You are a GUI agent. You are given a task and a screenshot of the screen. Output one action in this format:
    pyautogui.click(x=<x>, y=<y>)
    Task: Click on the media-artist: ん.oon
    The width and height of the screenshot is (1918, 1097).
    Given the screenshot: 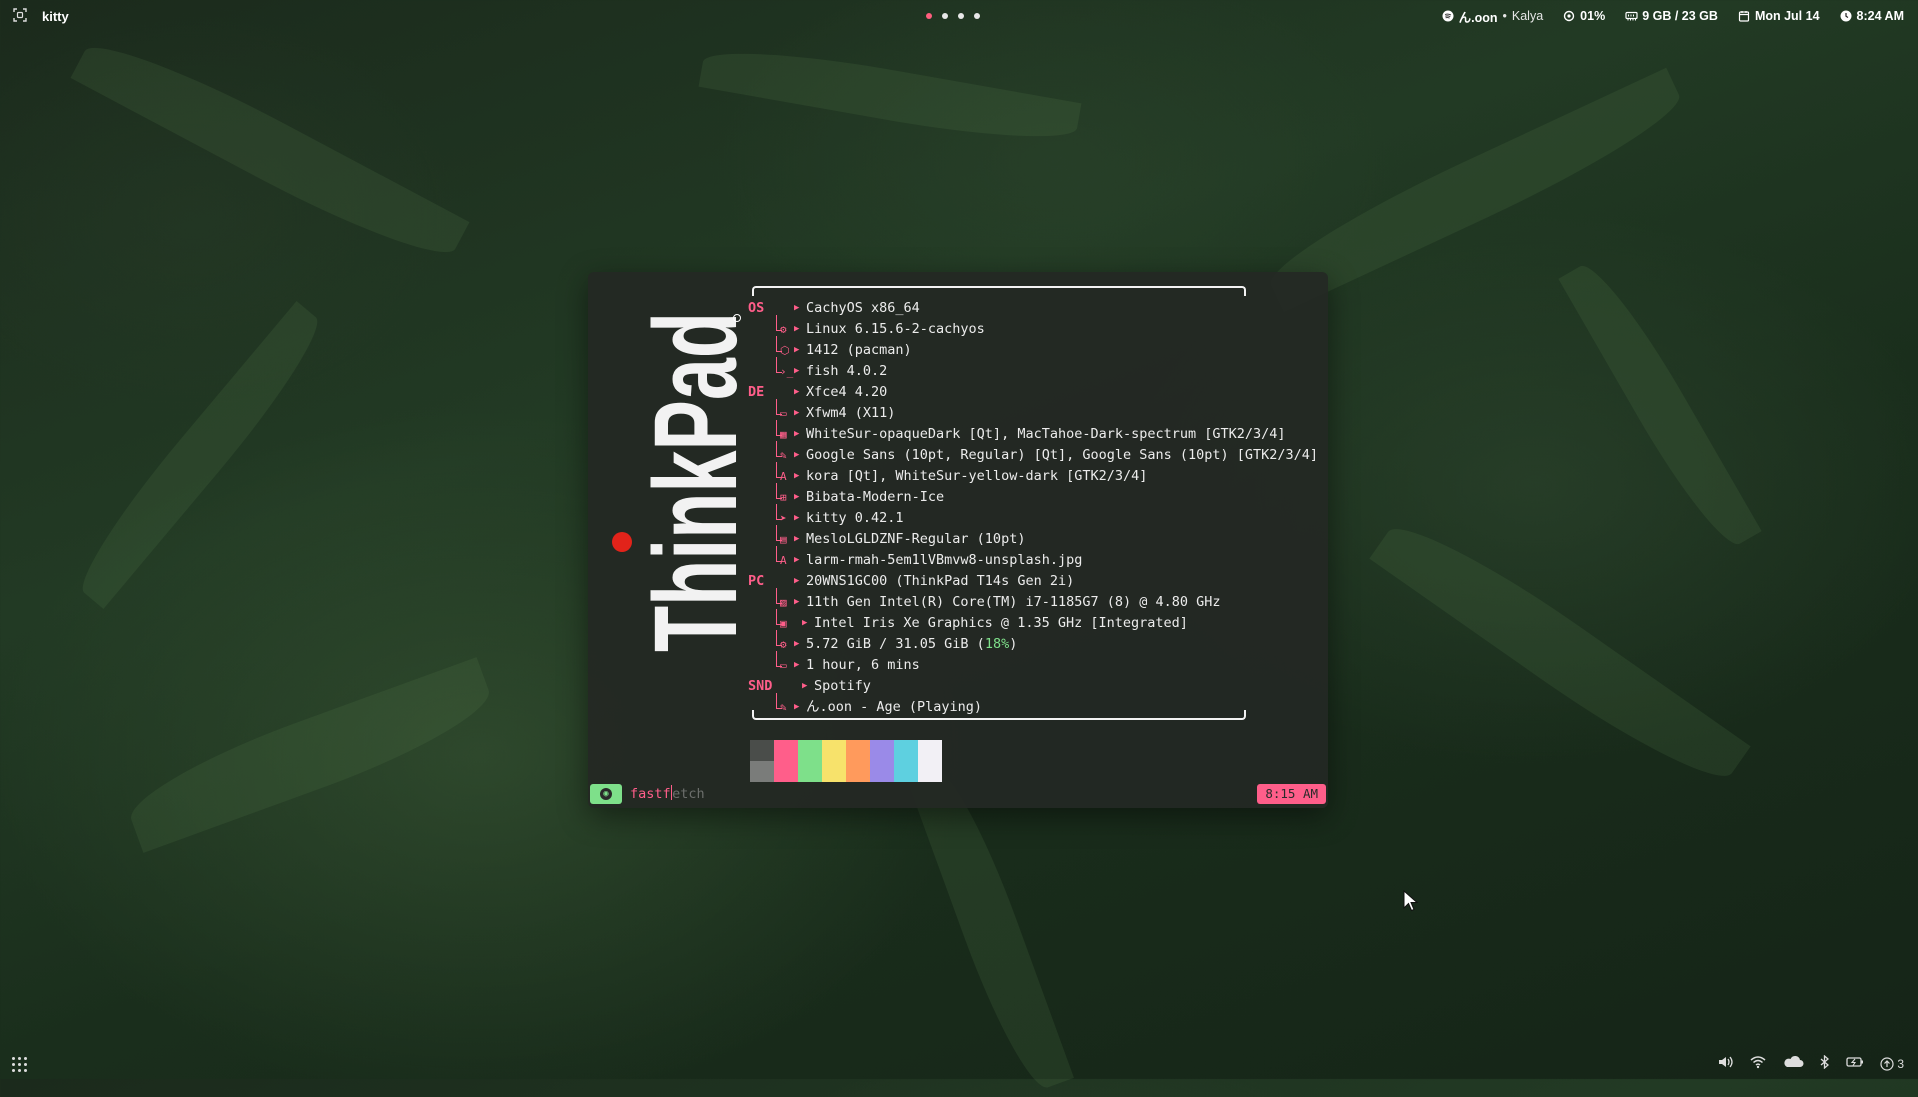 What is the action you would take?
    pyautogui.click(x=1478, y=17)
    